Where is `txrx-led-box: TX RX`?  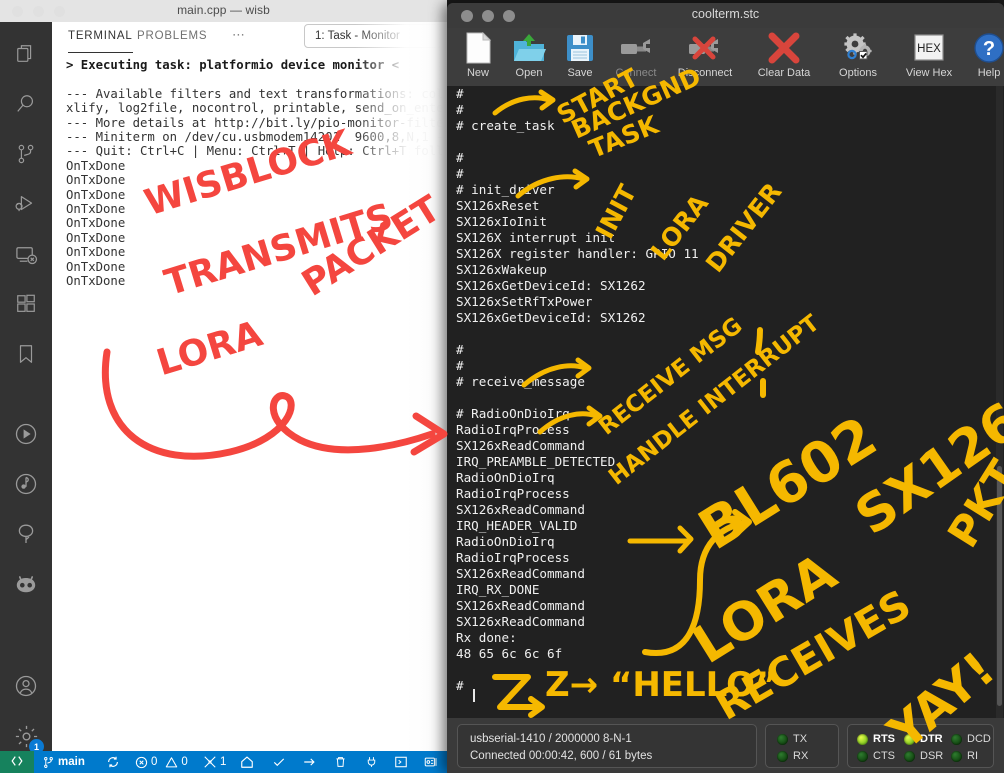 txrx-led-box: TX RX is located at coordinates (802, 746).